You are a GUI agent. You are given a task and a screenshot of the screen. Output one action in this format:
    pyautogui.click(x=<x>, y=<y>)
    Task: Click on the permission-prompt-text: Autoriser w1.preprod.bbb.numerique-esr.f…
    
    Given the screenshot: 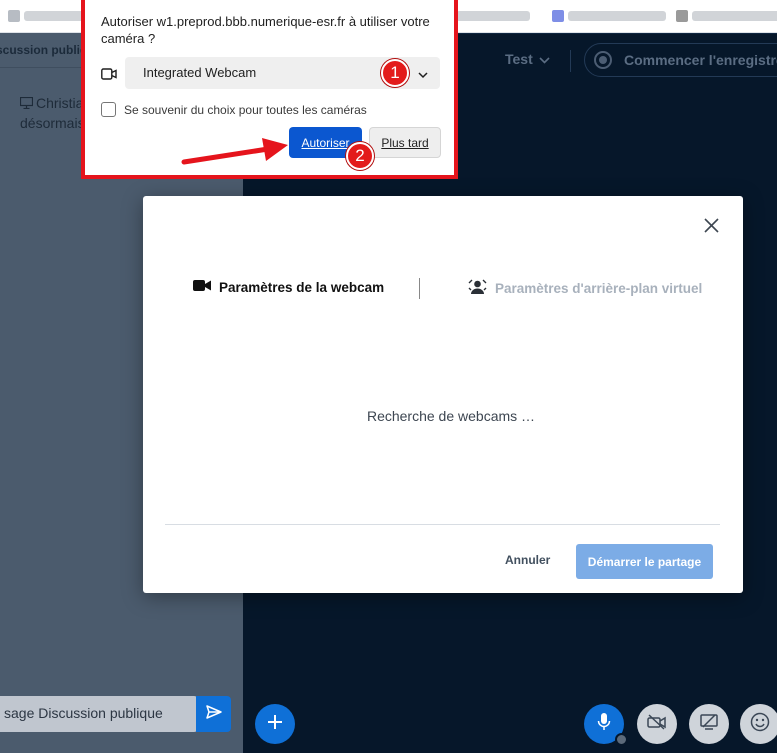 What is the action you would take?
    pyautogui.click(x=265, y=30)
    